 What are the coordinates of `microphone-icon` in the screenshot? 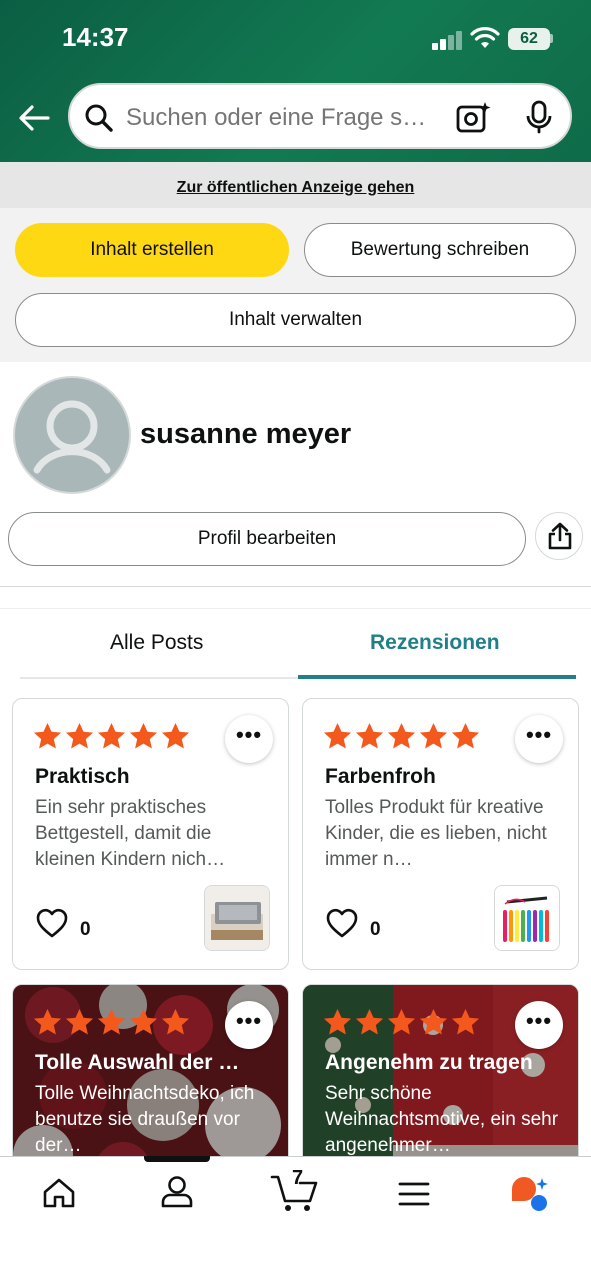 It's located at (539, 117).